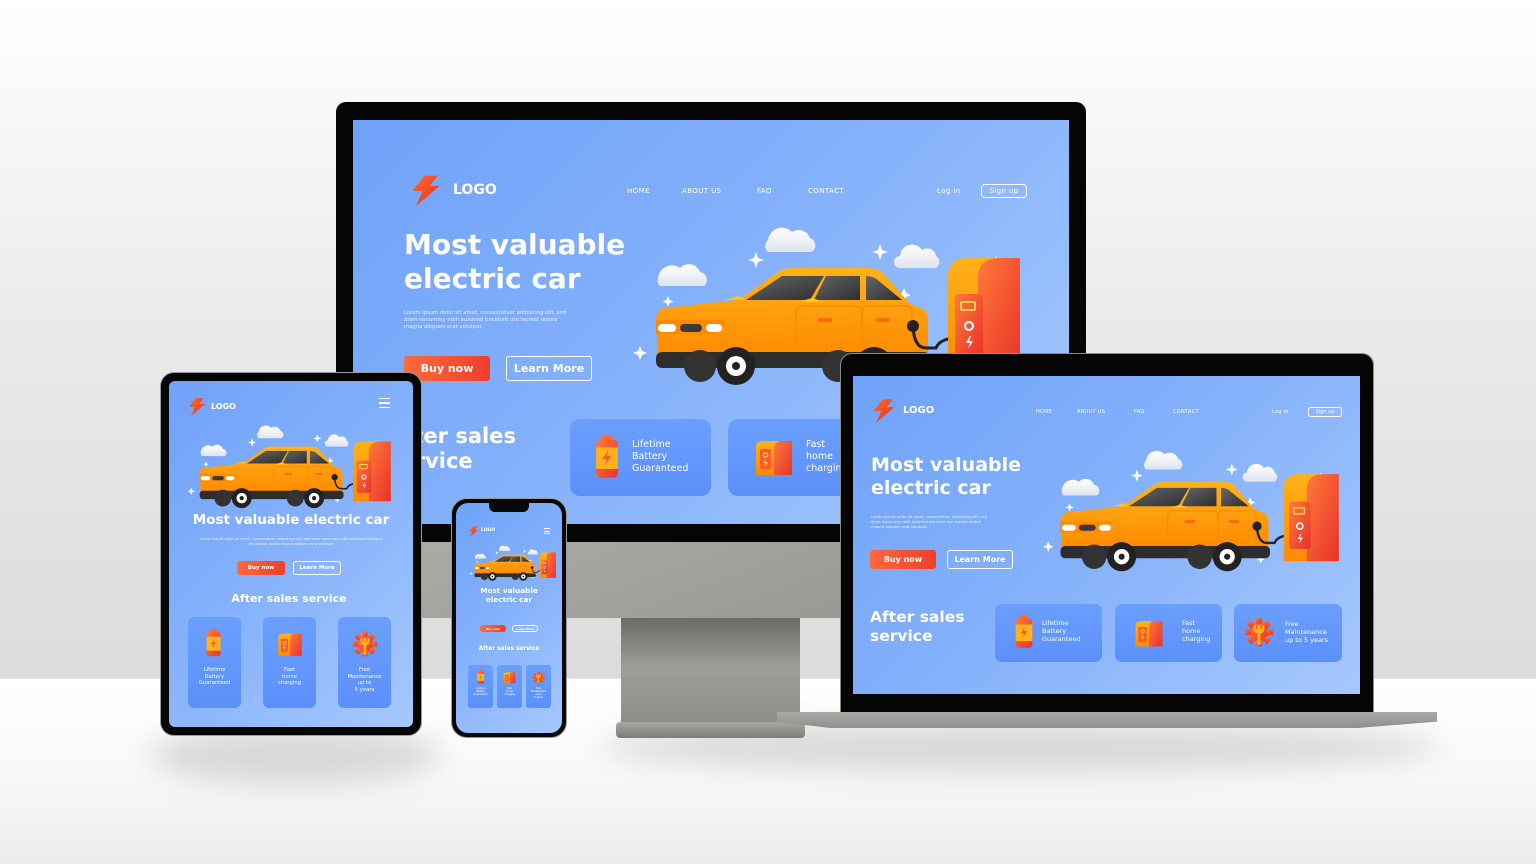  Describe the element at coordinates (710, 730) in the screenshot. I see `monitor-stand-base` at that location.